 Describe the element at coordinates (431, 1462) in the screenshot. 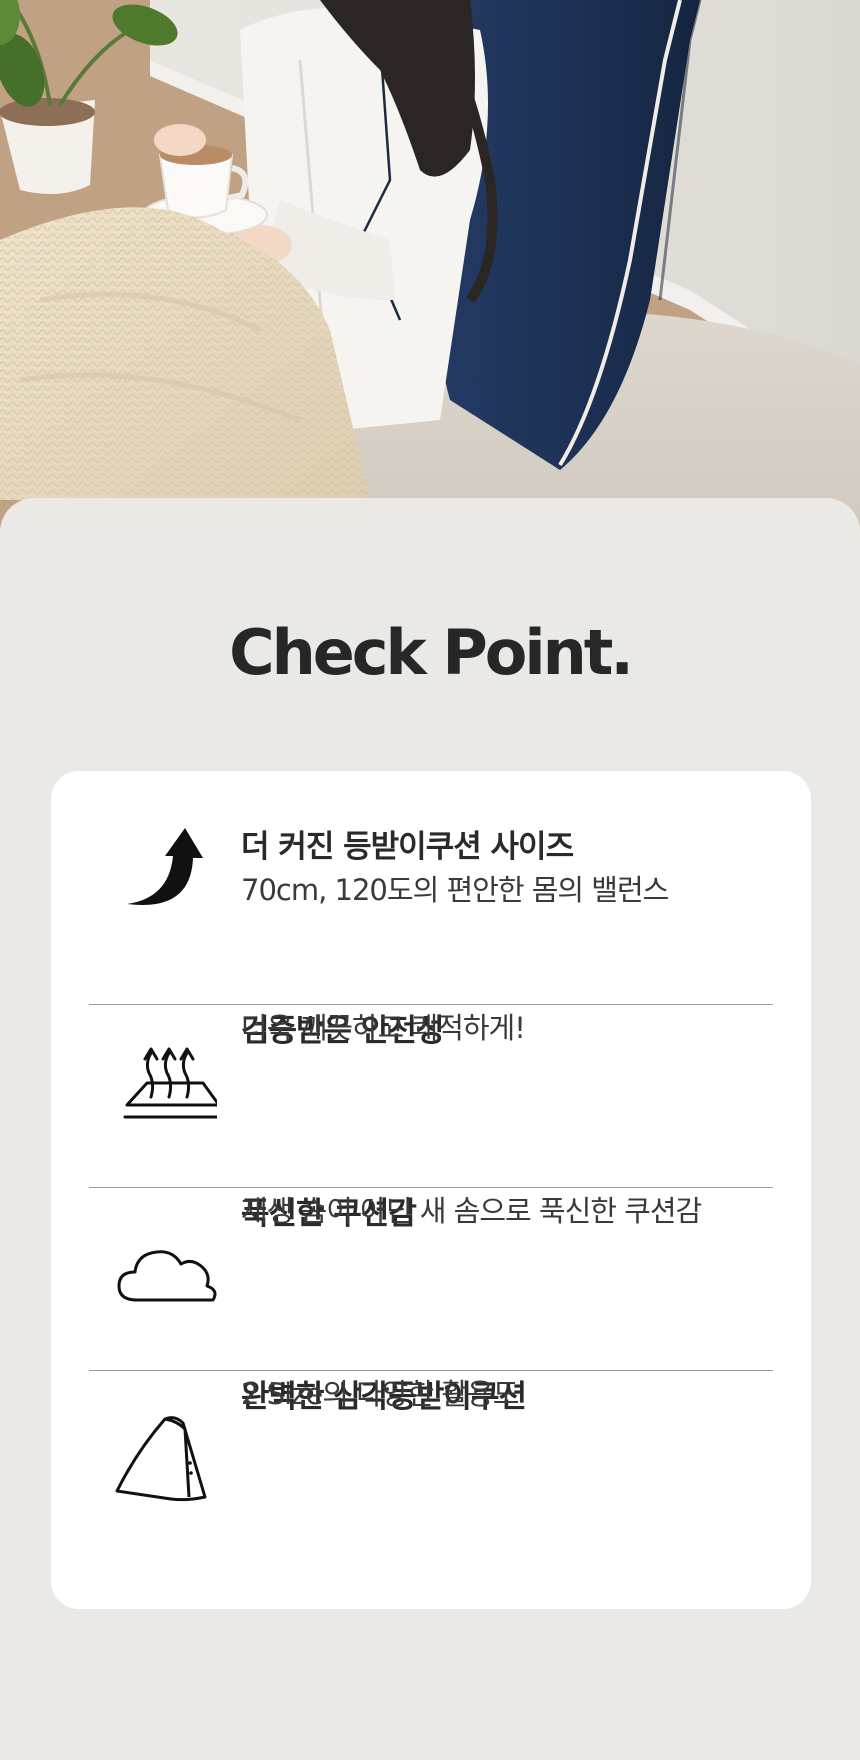

I see `check-point-item: 완벽한 삼각등받이쿠션 2 Size의 다양한 활용도` at that location.